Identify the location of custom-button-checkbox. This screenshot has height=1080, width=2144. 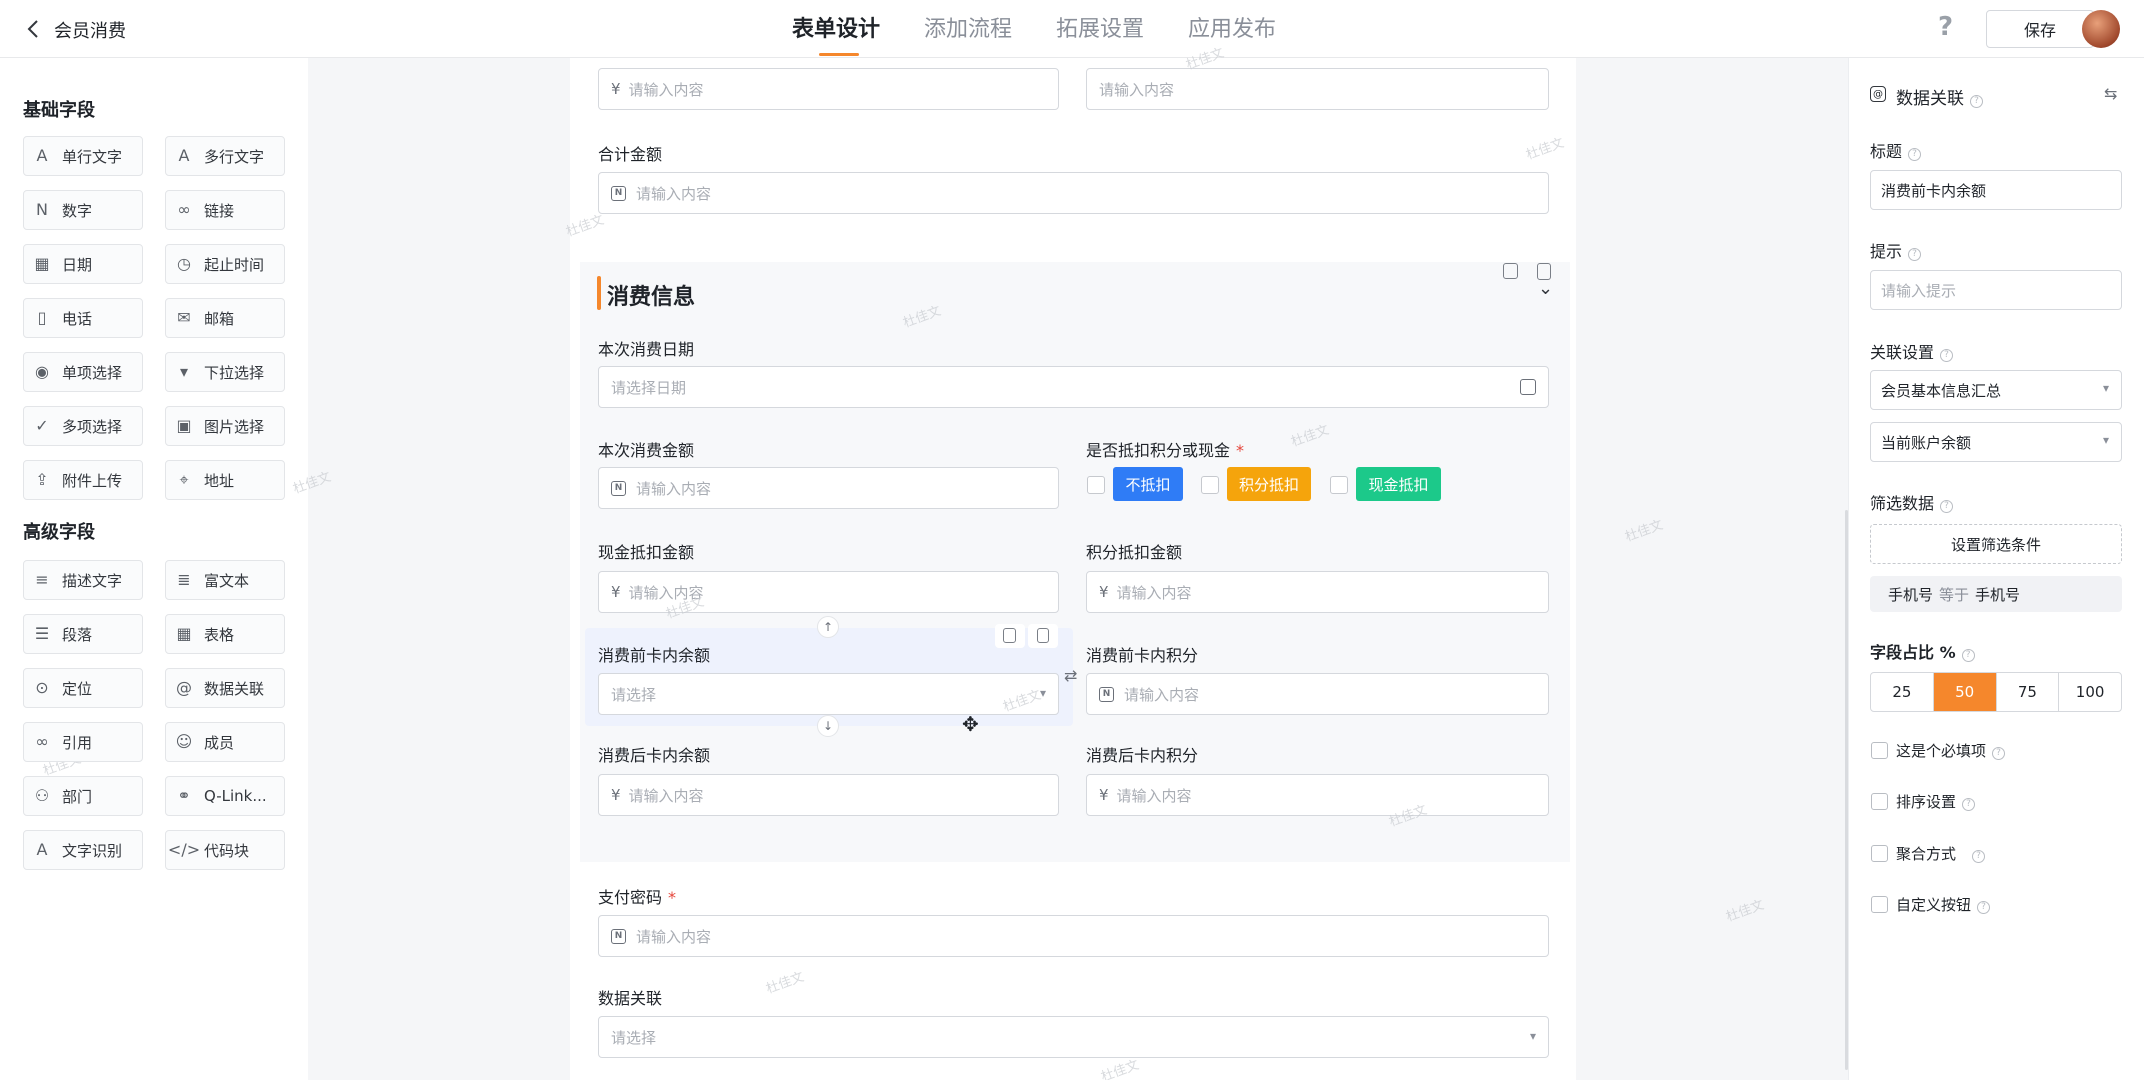
(1879, 904).